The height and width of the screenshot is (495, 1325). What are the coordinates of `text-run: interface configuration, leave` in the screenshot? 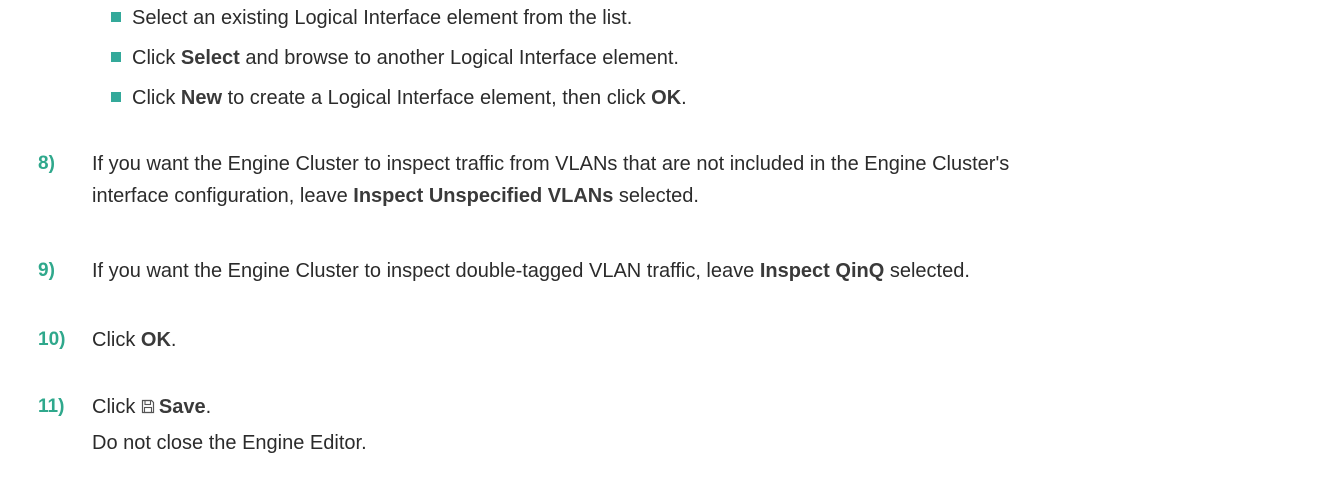 It's located at (223, 196).